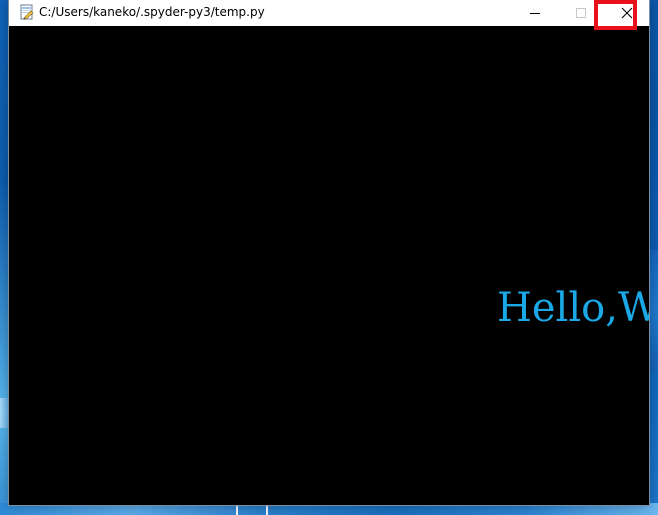 The height and width of the screenshot is (515, 658). Describe the element at coordinates (615, 15) in the screenshot. I see `close-button-highlight` at that location.